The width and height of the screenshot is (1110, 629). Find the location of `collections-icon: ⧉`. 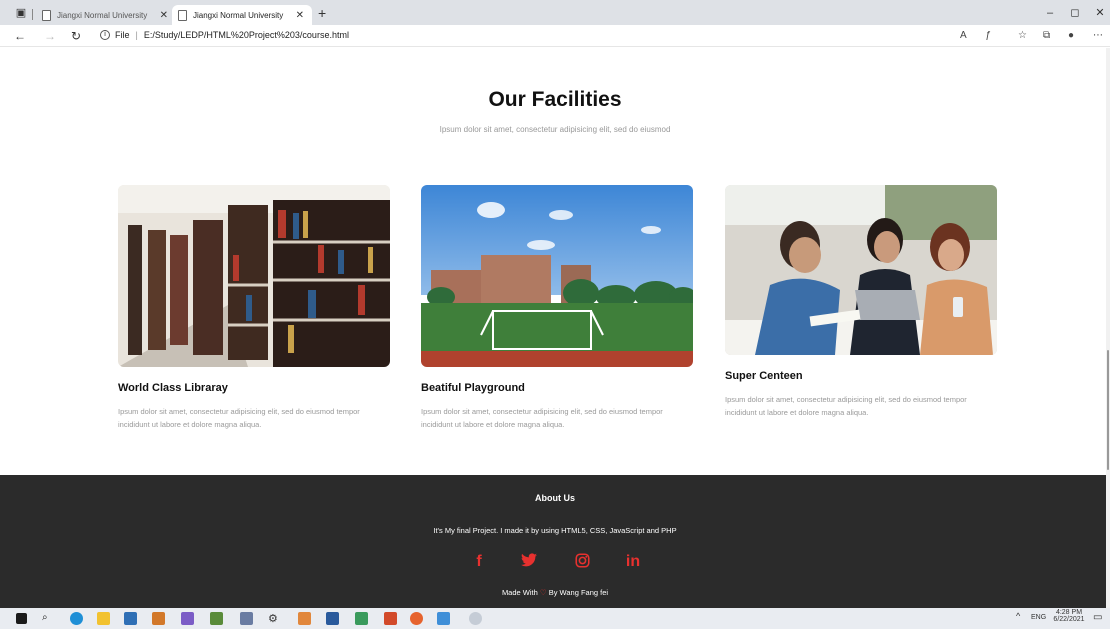

collections-icon: ⧉ is located at coordinates (1046, 35).